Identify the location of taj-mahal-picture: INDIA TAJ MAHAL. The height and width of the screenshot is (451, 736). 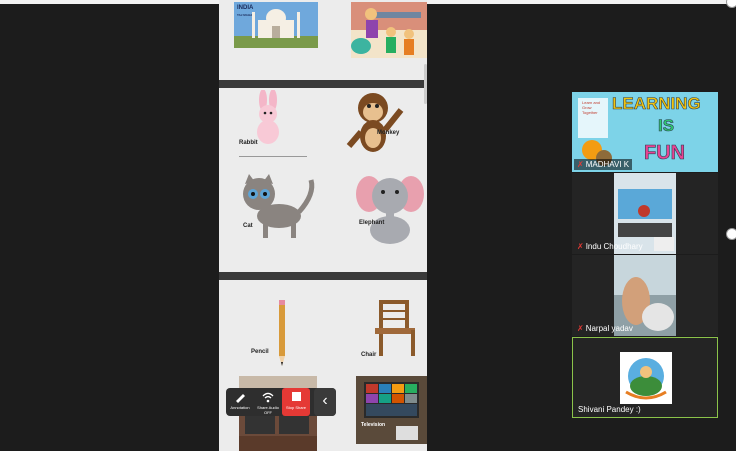
(276, 25).